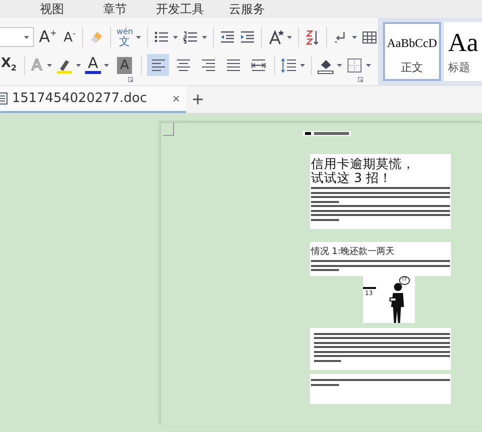 This screenshot has width=482, height=432. Describe the element at coordinates (369, 37) in the screenshot. I see `table-icon` at that location.